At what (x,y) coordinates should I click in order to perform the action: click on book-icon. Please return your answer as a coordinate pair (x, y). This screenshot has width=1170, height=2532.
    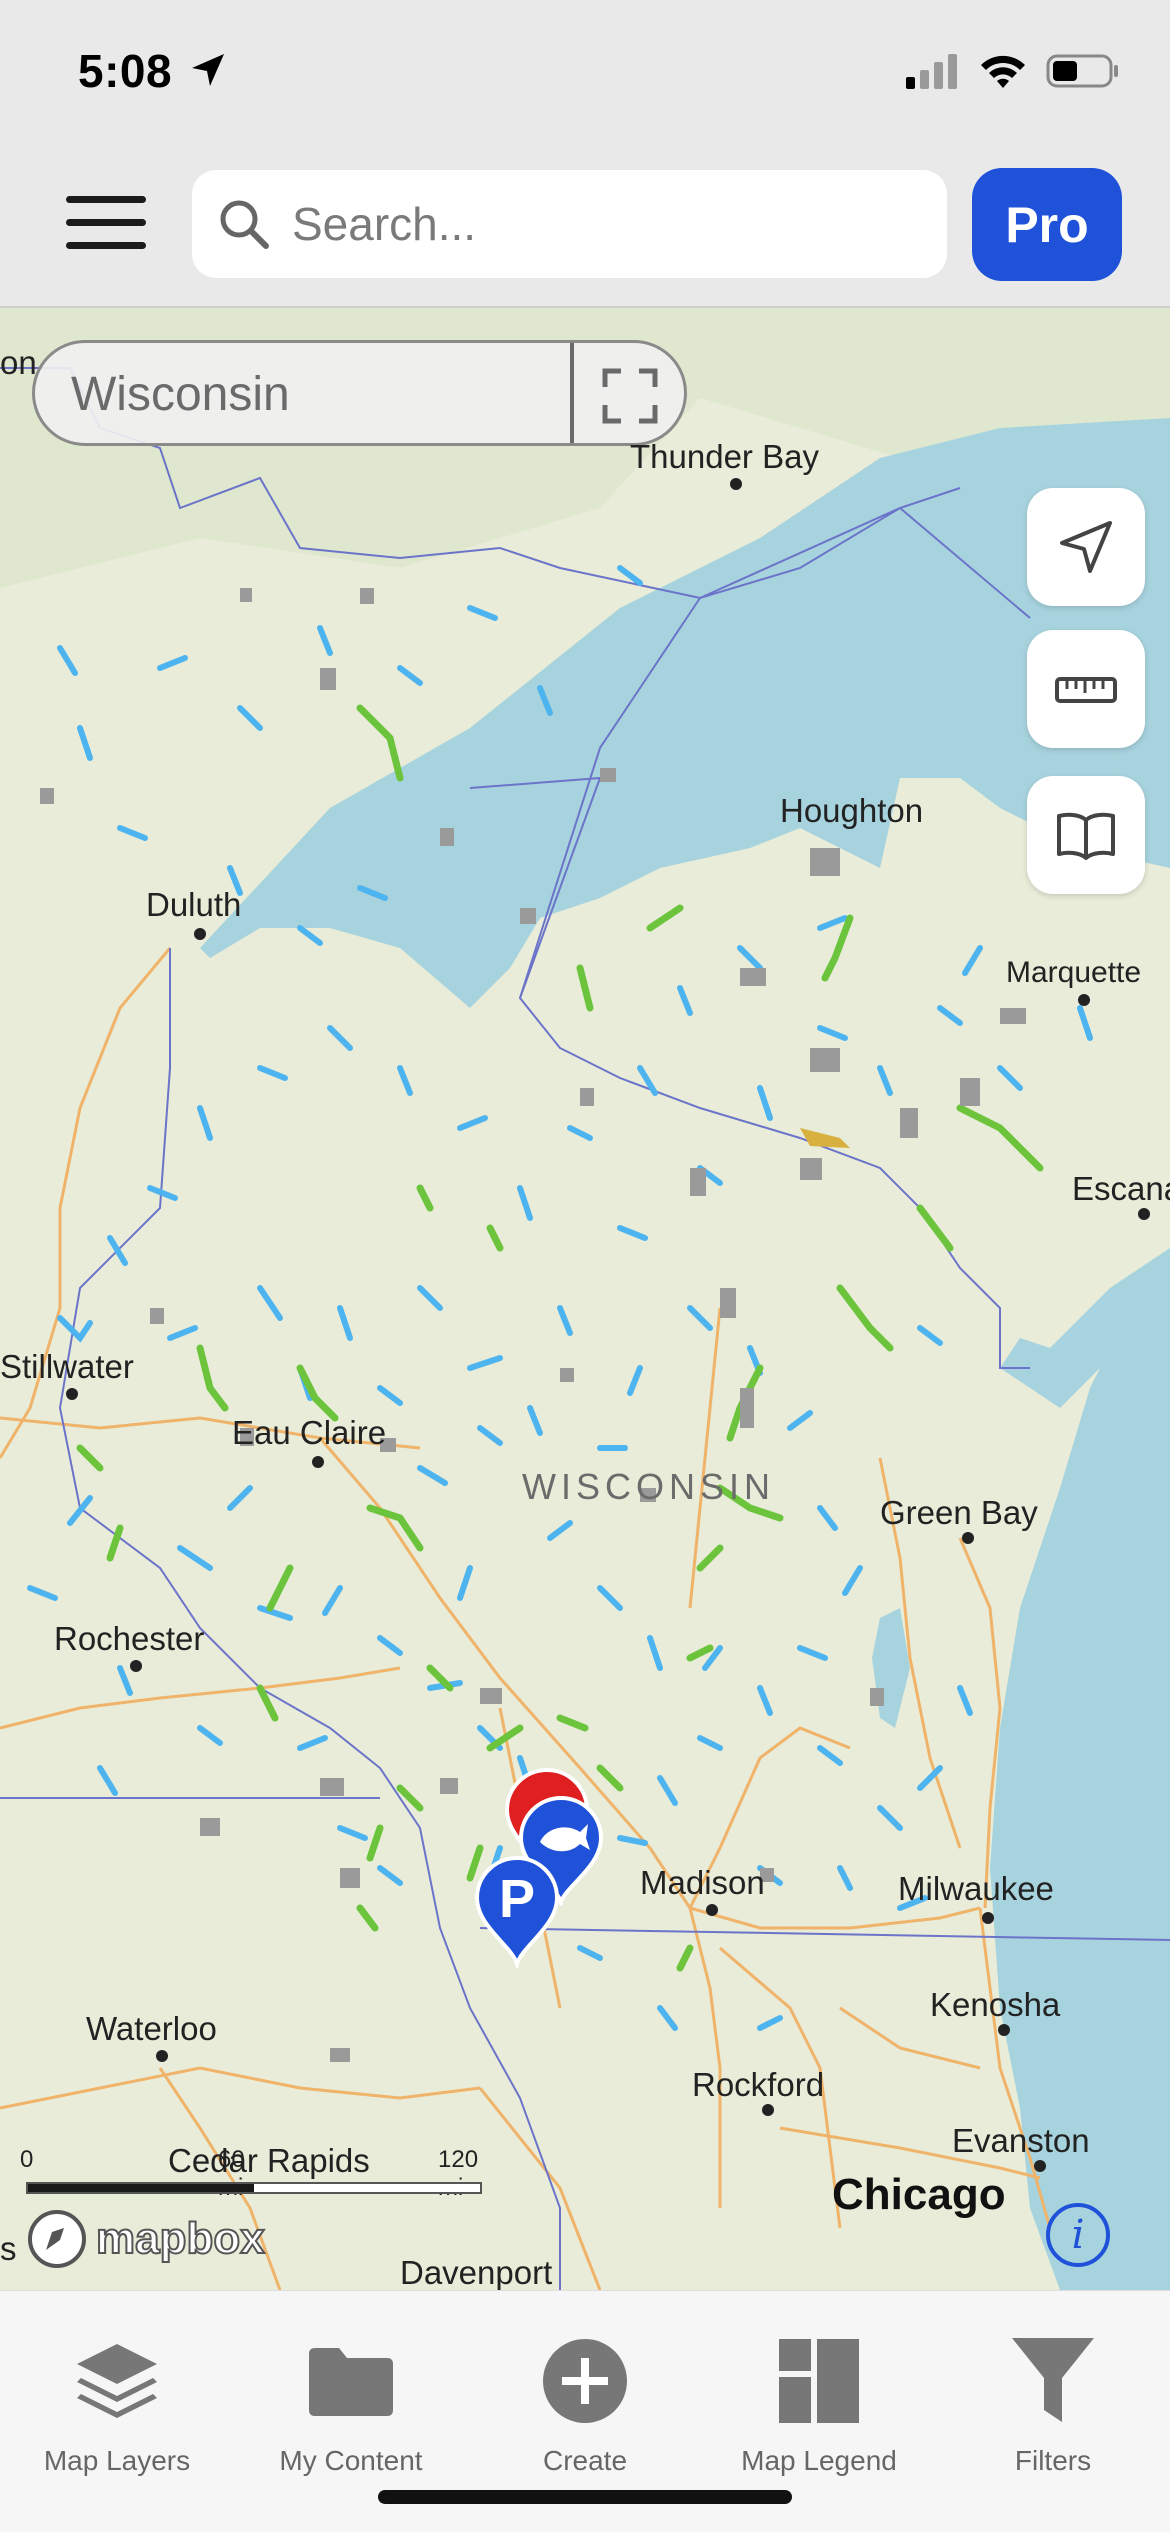
    Looking at the image, I should click on (1086, 836).